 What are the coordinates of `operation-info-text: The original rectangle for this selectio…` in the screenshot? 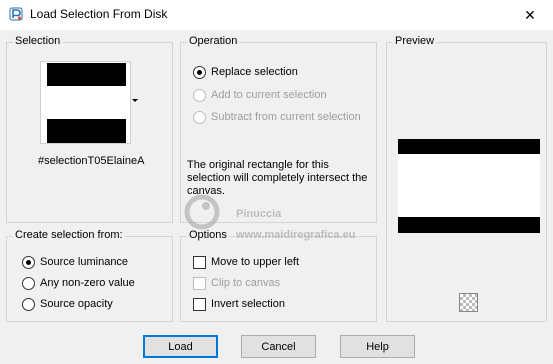 It's located at (277, 178).